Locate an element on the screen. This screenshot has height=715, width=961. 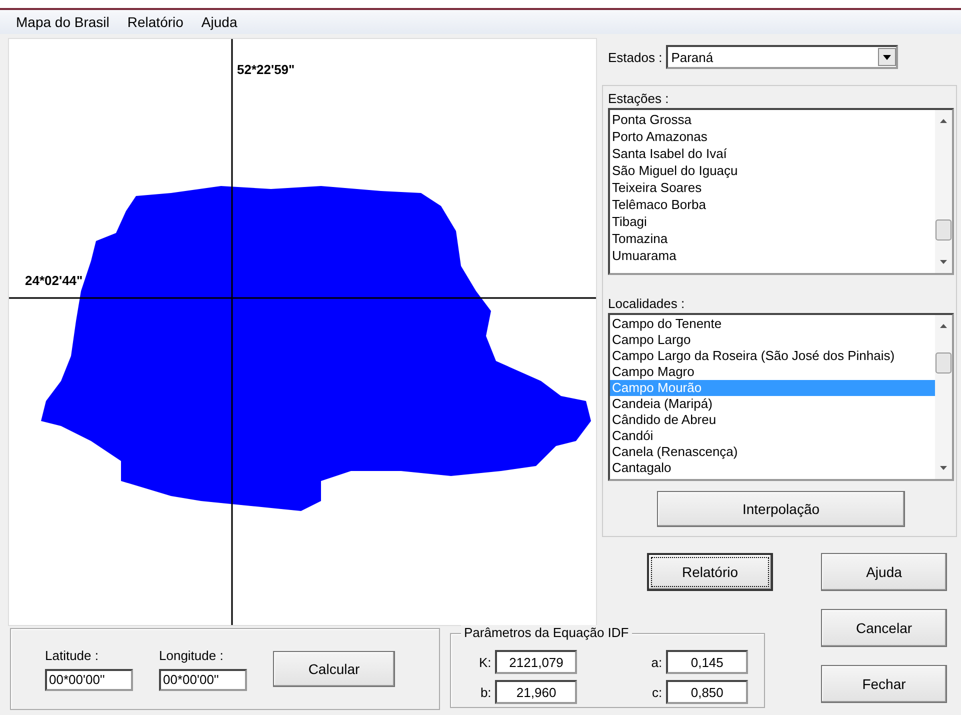
dialog-button: Relatório is located at coordinates (710, 572).